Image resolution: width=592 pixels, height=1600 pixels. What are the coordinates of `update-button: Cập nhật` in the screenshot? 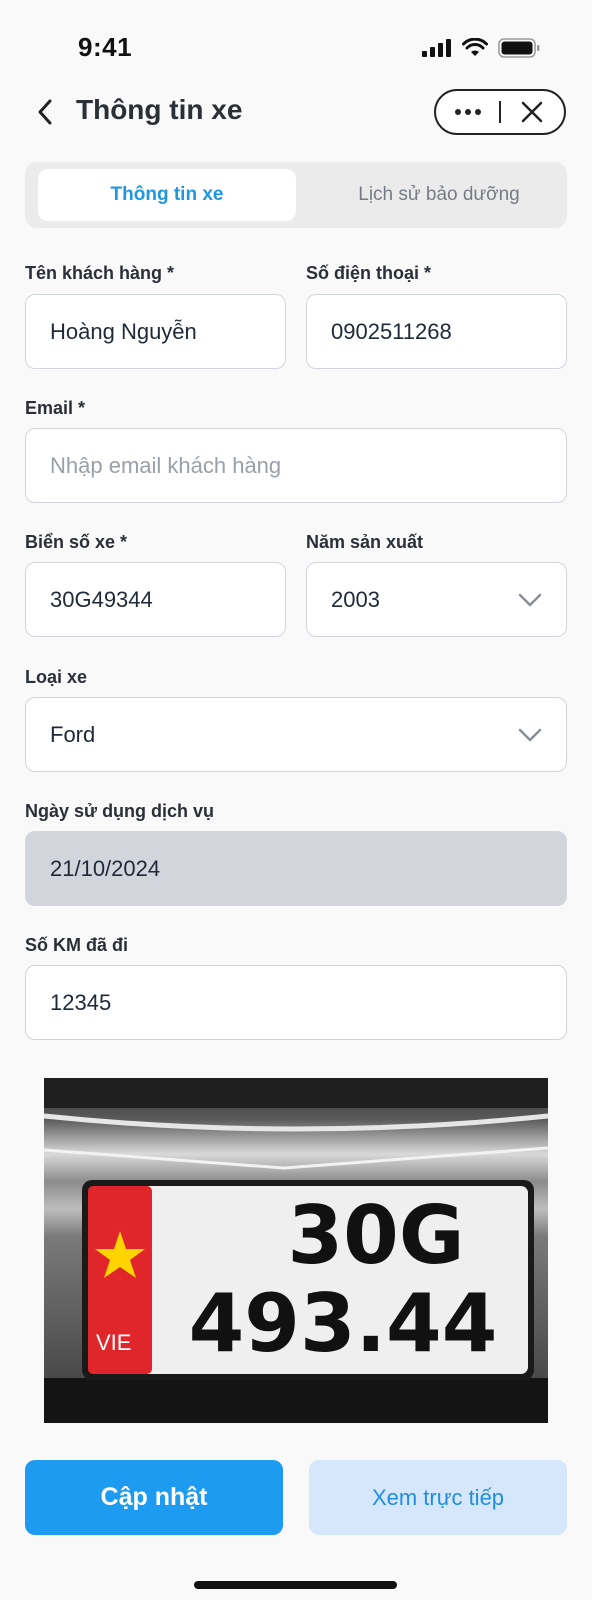 It's located at (154, 1497).